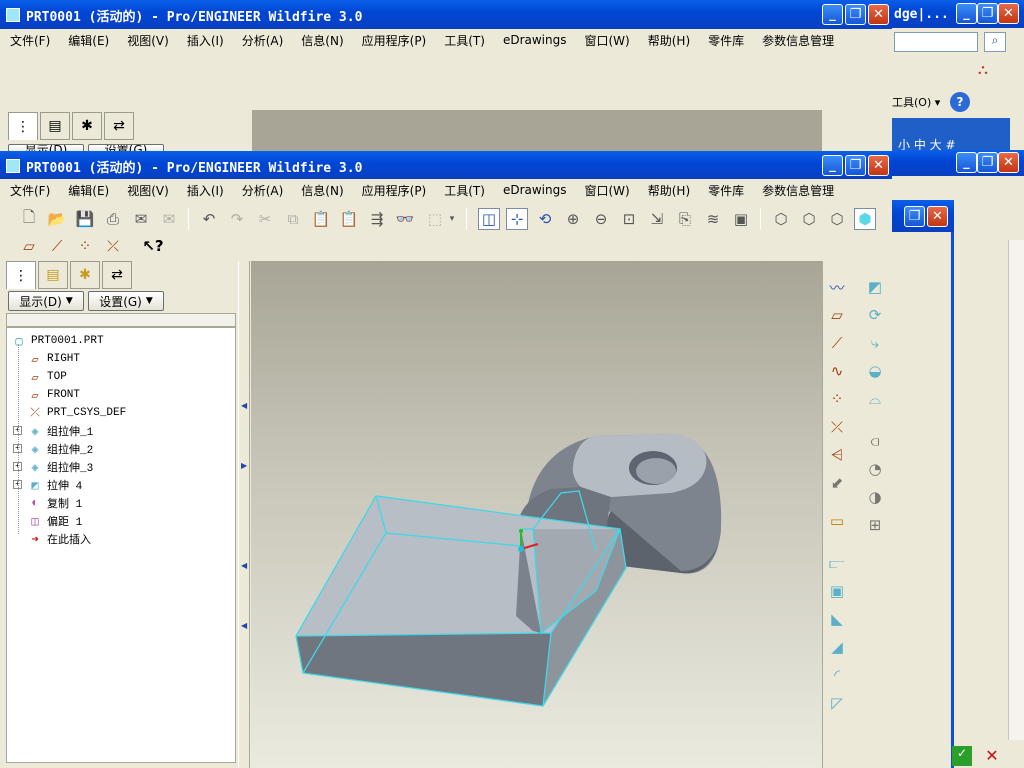 The width and height of the screenshot is (1024, 768). I want to click on datum-point-icon: ⁘, so click(85, 246).